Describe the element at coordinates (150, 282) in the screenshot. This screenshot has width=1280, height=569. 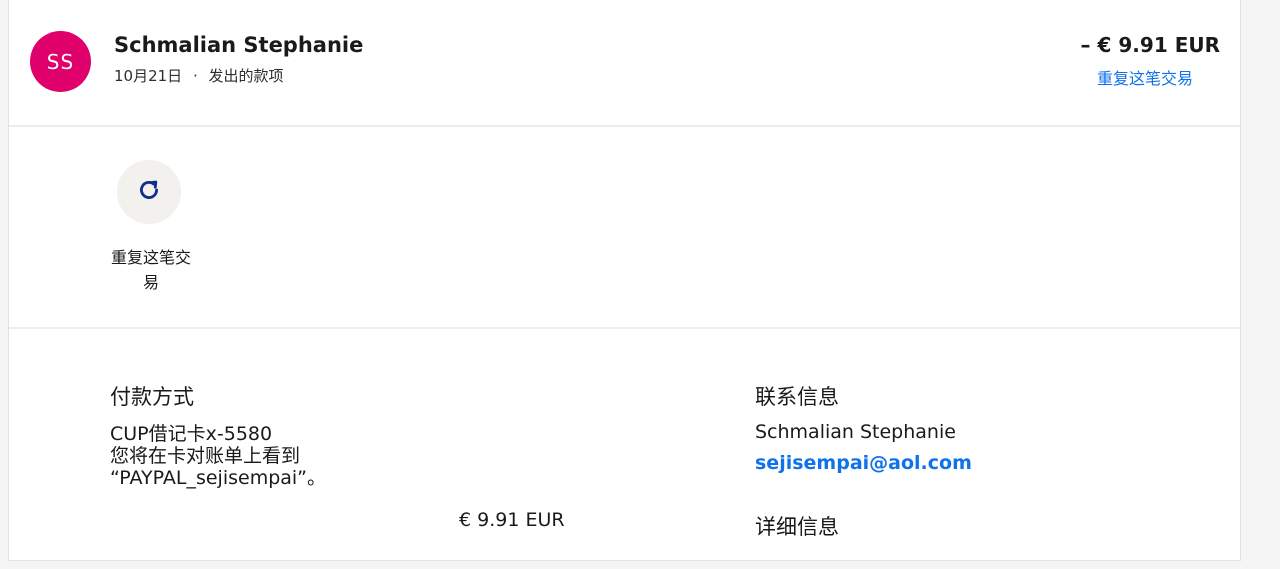
I see `repeat-label-line2: 易` at that location.